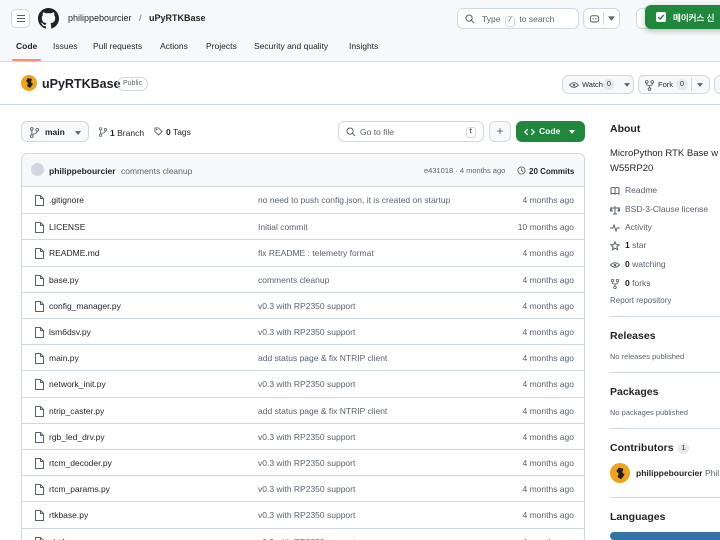  Describe the element at coordinates (633, 336) in the screenshot. I see `releases-heading: Releases` at that location.